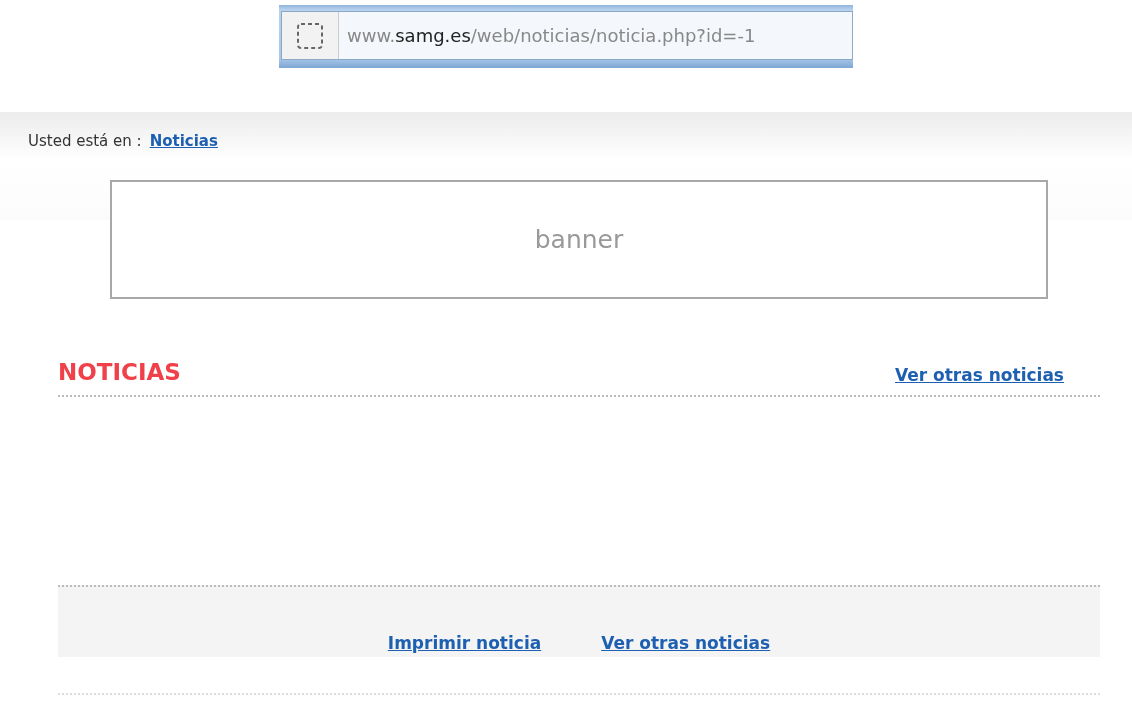 Image resolution: width=1132 pixels, height=702 pixels. What do you see at coordinates (464, 643) in the screenshot?
I see `footer-link: Imprimir noticia` at bounding box center [464, 643].